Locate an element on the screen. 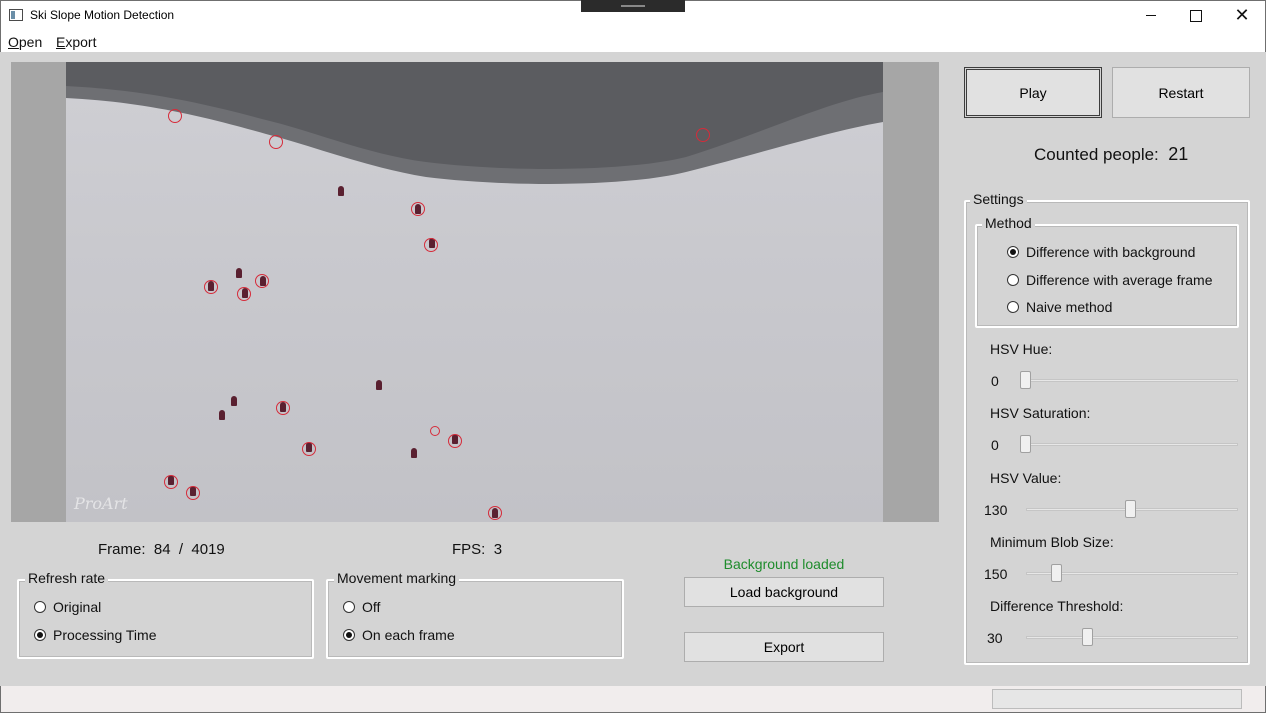  fps-counter: FPS: 3 is located at coordinates (477, 549).